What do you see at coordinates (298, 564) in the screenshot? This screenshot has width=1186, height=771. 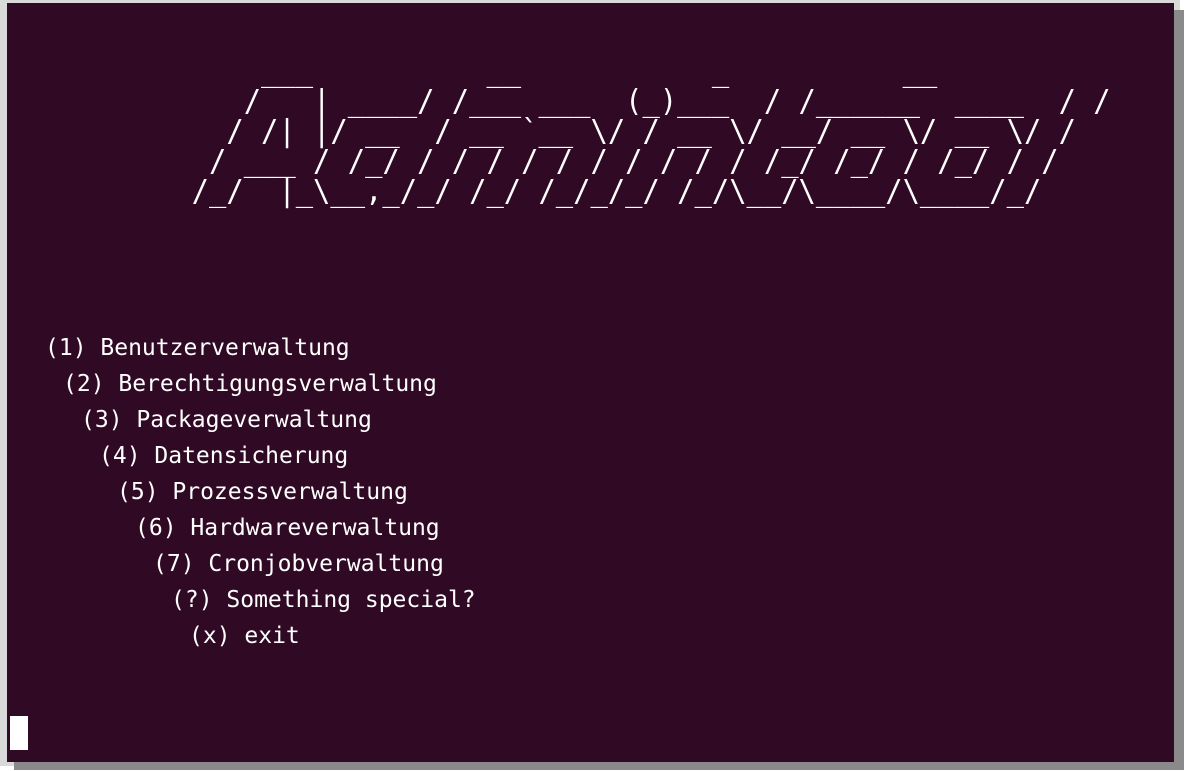 I see `menu-item-cronjobverwaltung: (7) Cronjobverwaltung` at bounding box center [298, 564].